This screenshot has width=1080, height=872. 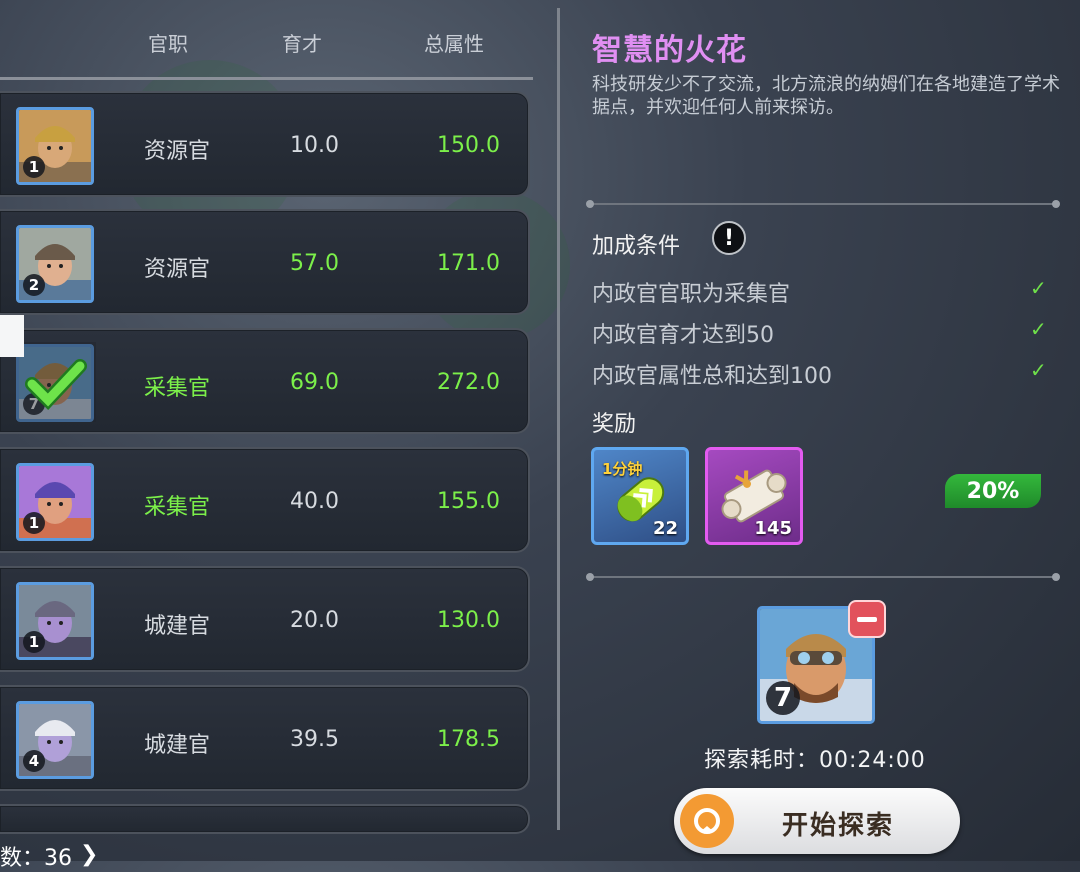 I want to click on officer-row: 2 资源官 57.0 171.0, so click(x=265, y=262).